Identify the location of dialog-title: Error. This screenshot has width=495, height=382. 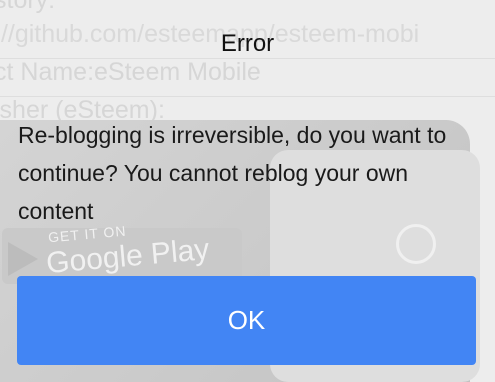
(247, 43).